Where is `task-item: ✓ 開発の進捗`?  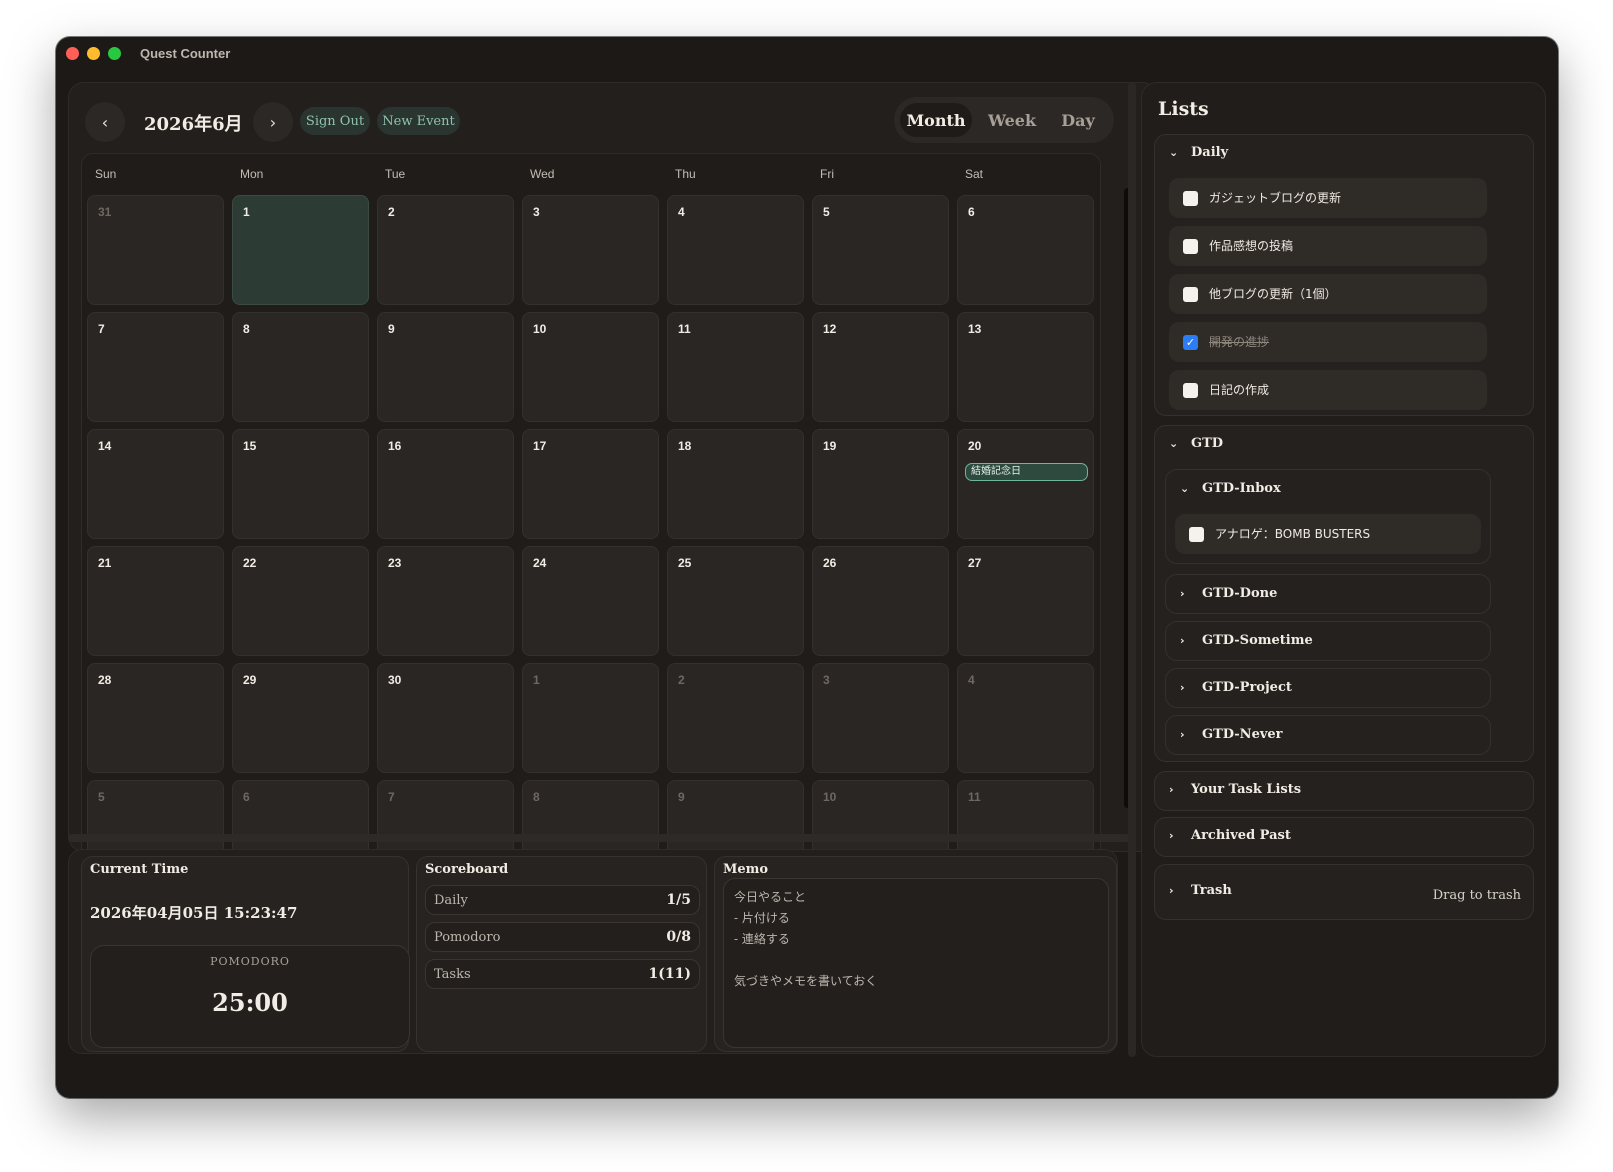 task-item: ✓ 開発の進捗 is located at coordinates (1328, 342).